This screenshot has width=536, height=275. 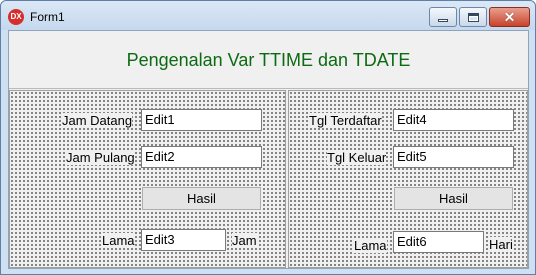 I want to click on tgl-keluar-input: Edit5, so click(x=453, y=157).